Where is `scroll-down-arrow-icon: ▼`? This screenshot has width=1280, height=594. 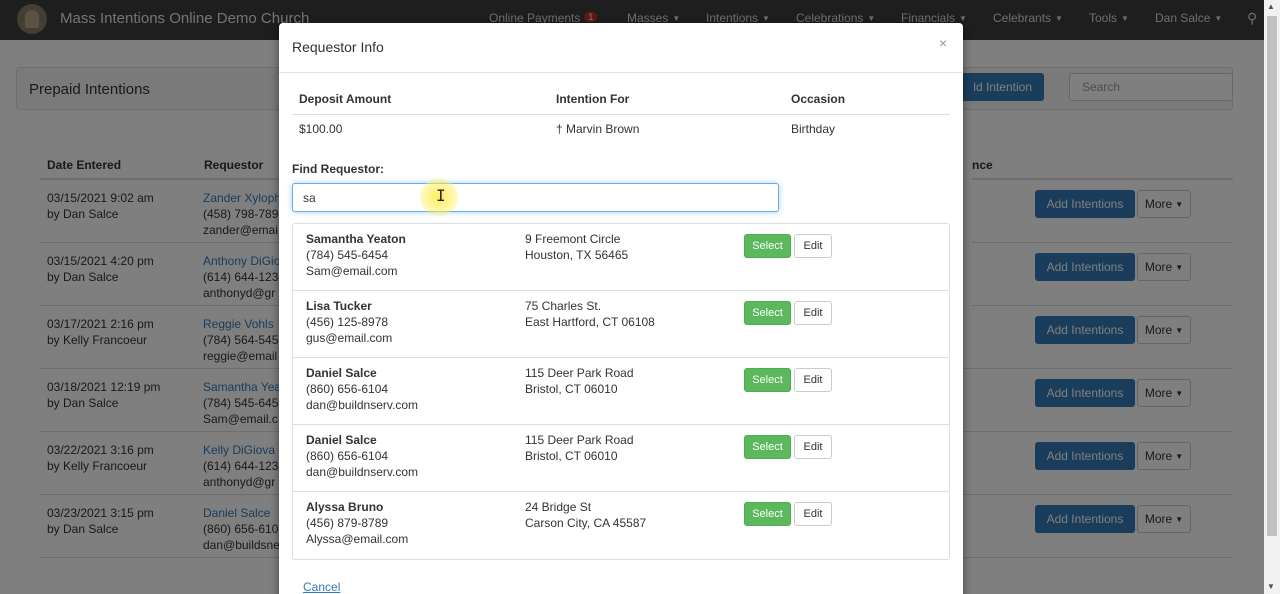
scroll-down-arrow-icon: ▼ is located at coordinates (1271, 586).